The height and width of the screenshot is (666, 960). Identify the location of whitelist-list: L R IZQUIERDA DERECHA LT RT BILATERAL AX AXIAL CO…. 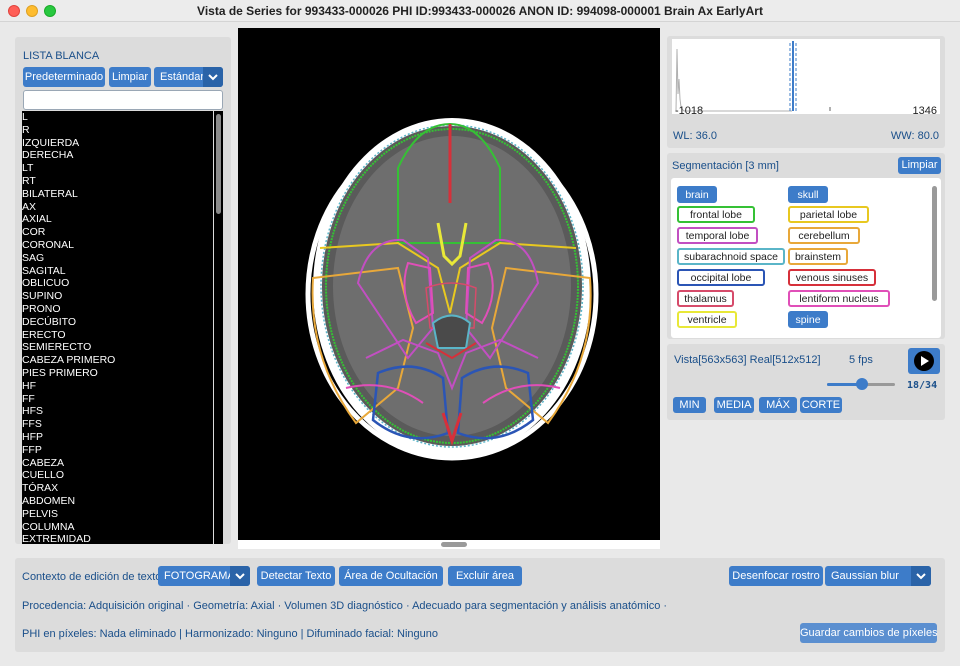
(117, 327).